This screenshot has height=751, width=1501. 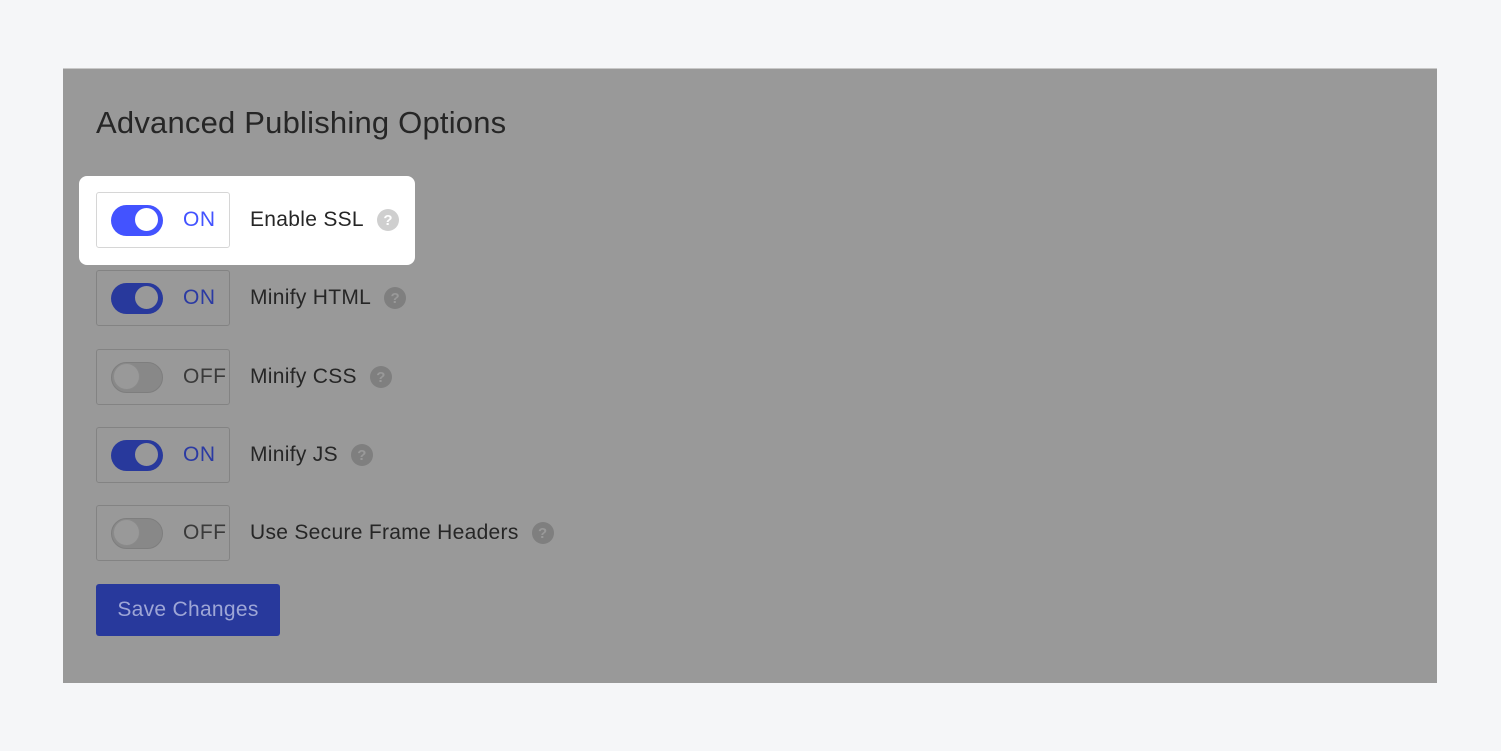 What do you see at coordinates (384, 532) in the screenshot?
I see `option-label: Use Secure Frame Headers` at bounding box center [384, 532].